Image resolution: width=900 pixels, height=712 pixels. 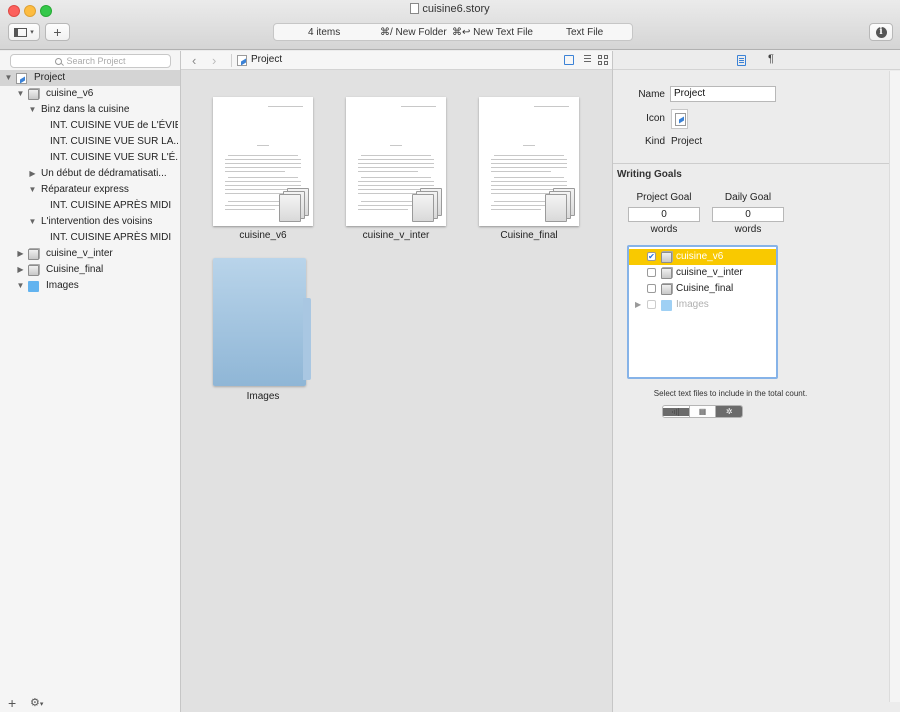 I want to click on tree-row-label: Réparateur express, so click(x=85, y=189).